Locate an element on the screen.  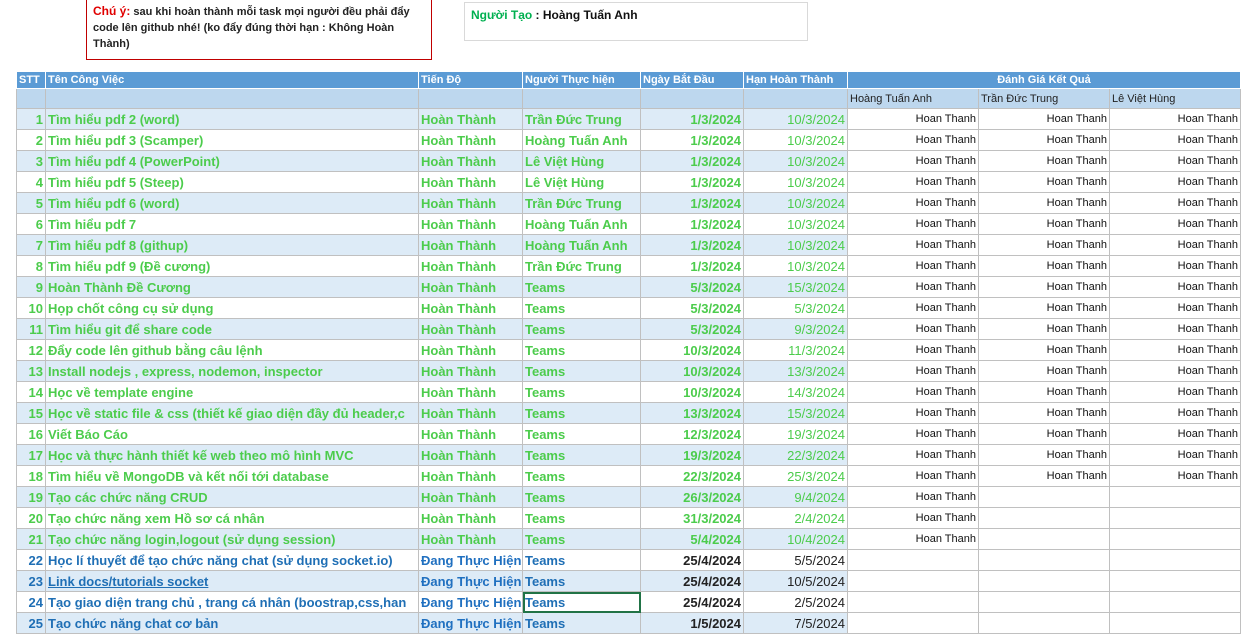
cell-due-date: 10/4/2024 is located at coordinates (795, 539).